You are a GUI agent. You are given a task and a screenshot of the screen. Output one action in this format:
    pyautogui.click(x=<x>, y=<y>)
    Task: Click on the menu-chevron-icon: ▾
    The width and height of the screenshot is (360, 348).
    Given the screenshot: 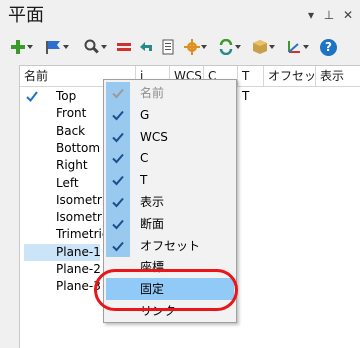 What is the action you would take?
    pyautogui.click(x=311, y=15)
    